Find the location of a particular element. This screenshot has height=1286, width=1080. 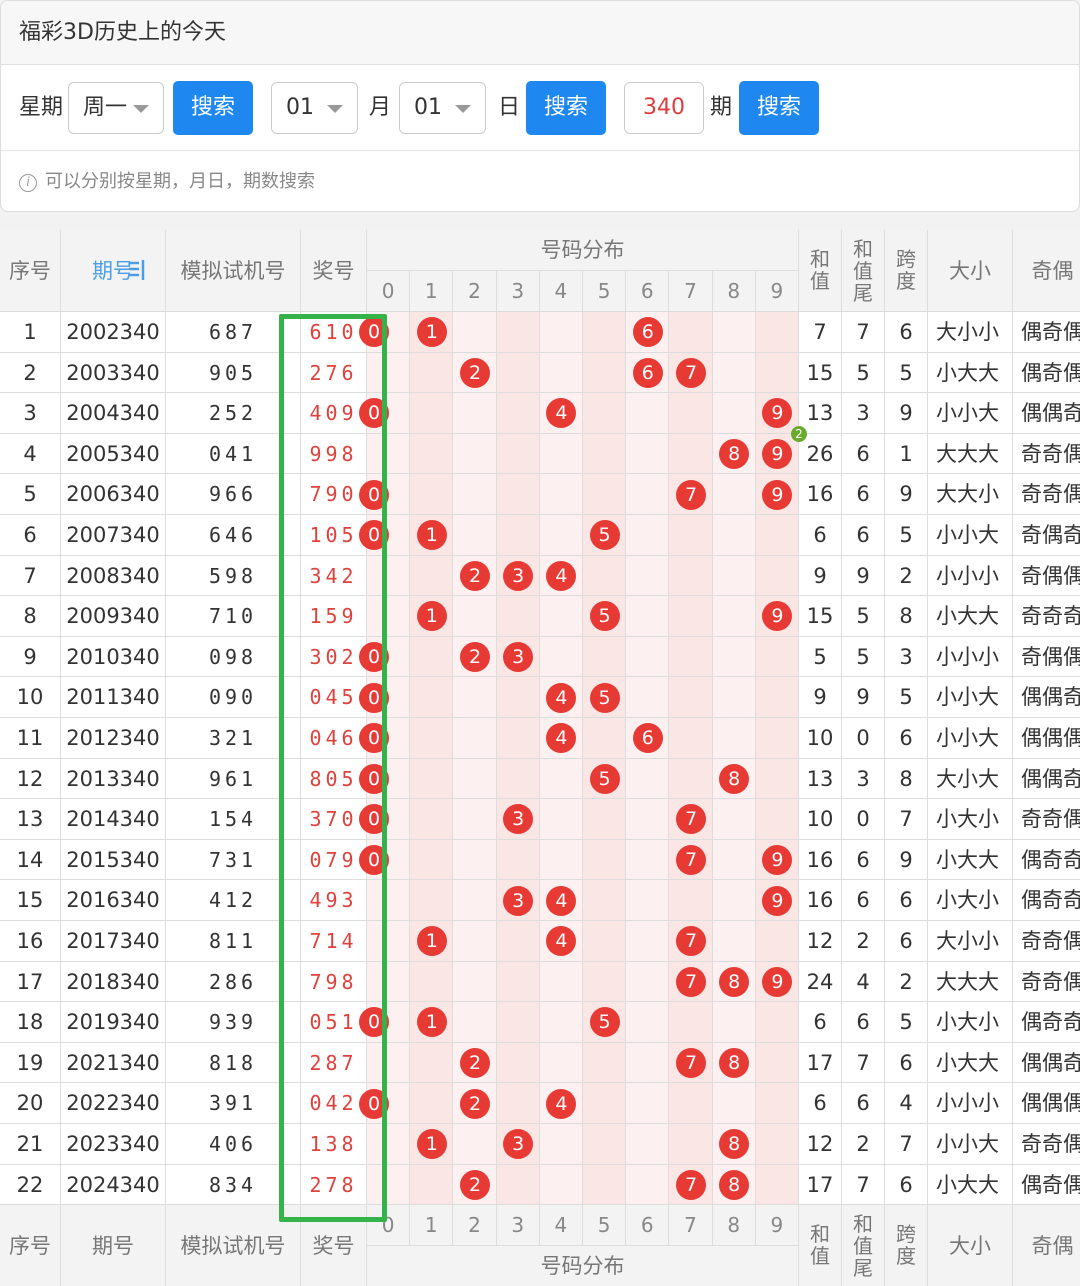

row-period: 2004340 is located at coordinates (113, 413).